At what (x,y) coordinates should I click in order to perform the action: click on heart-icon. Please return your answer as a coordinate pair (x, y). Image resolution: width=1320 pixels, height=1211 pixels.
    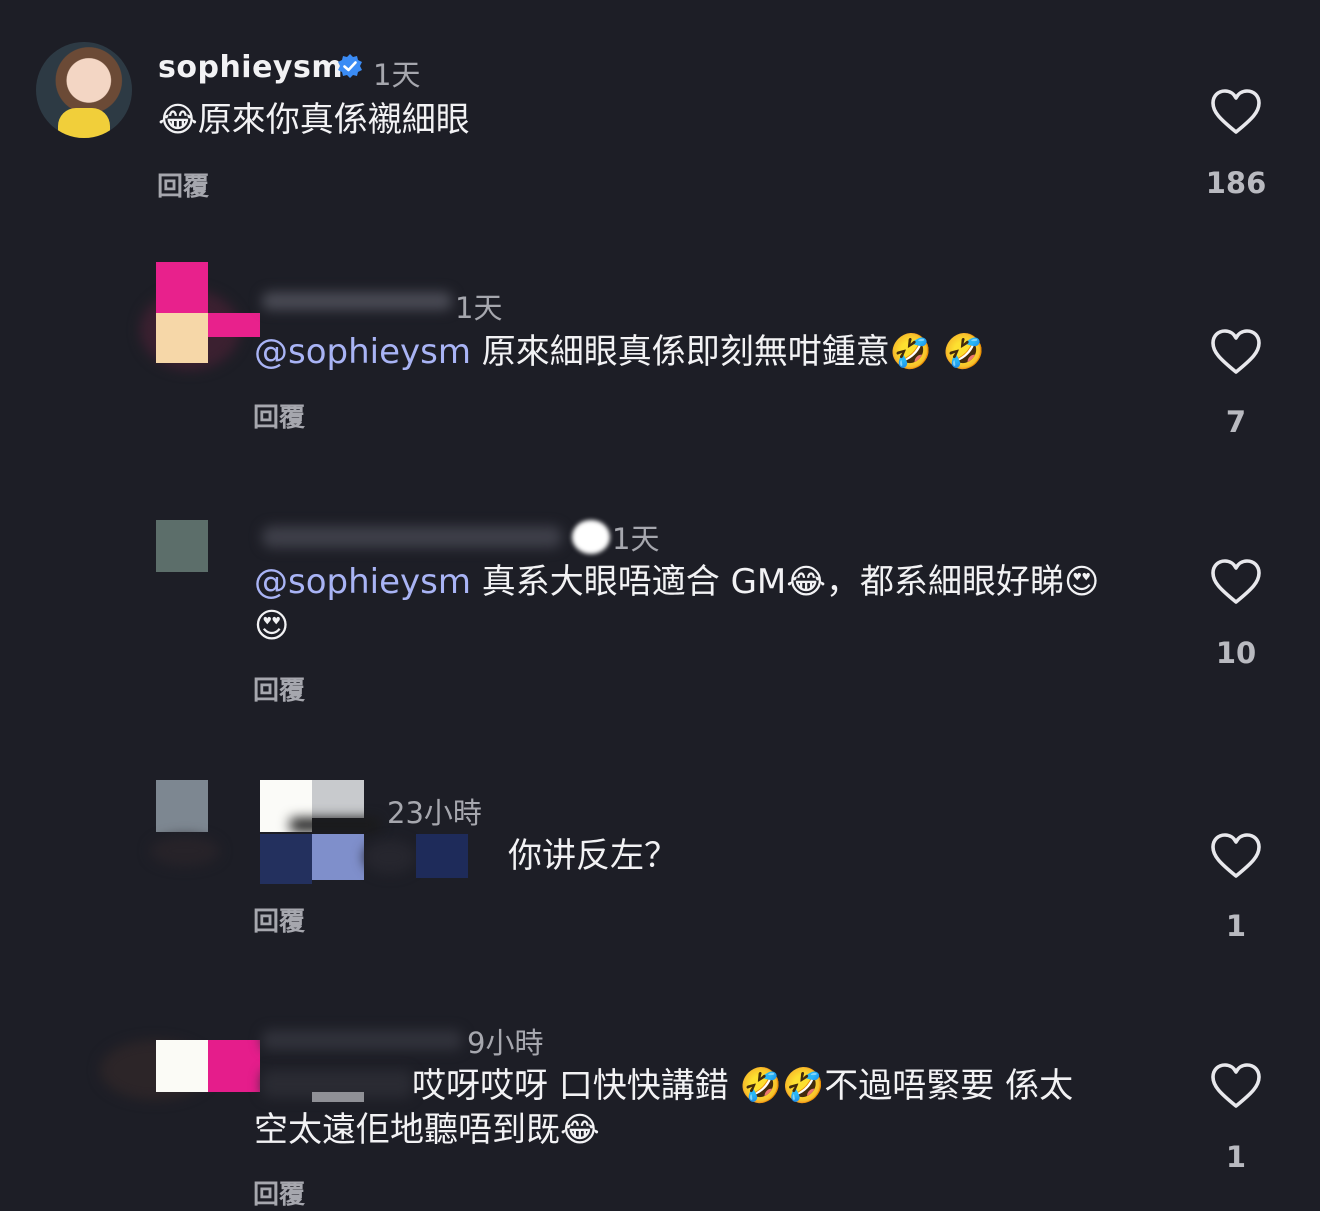
    Looking at the image, I should click on (1236, 1086).